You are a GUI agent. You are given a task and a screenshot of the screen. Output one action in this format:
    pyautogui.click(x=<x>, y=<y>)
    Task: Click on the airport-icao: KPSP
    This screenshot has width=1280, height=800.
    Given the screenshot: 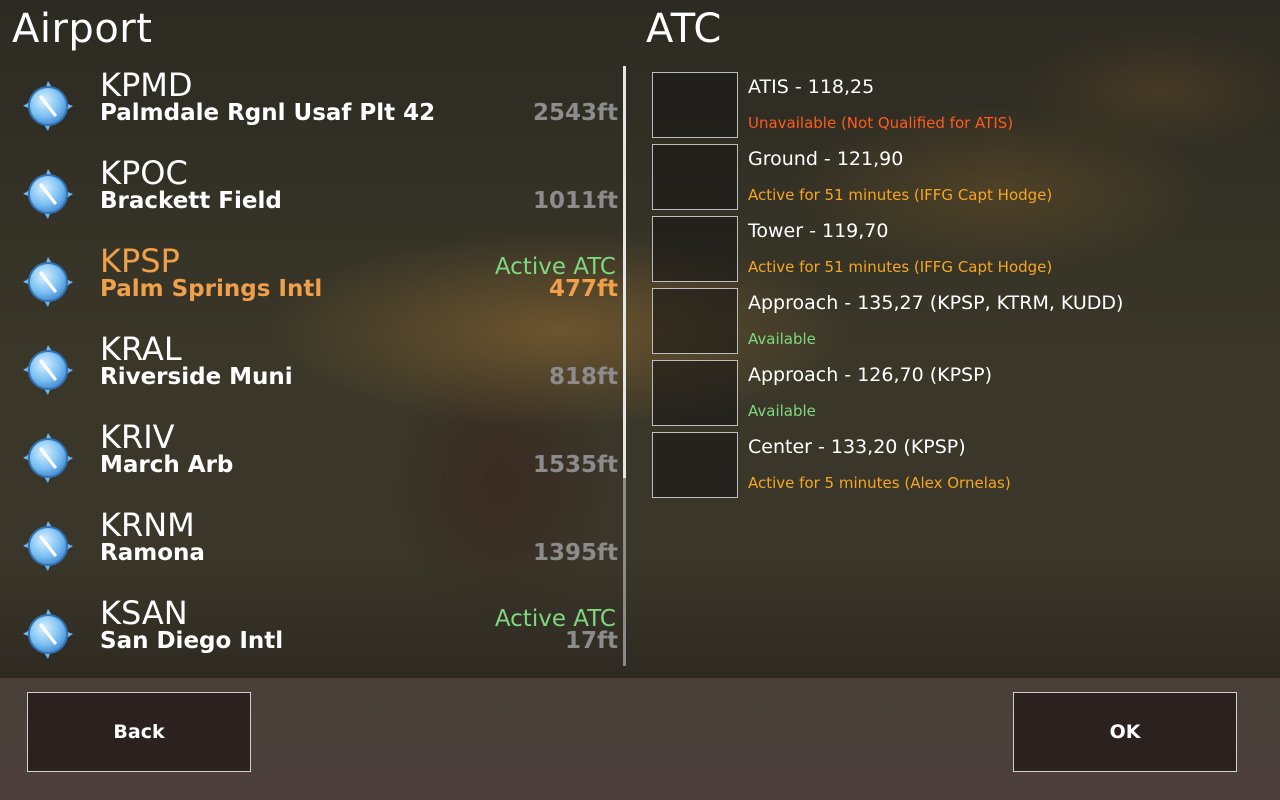 What is the action you would take?
    pyautogui.click(x=140, y=261)
    